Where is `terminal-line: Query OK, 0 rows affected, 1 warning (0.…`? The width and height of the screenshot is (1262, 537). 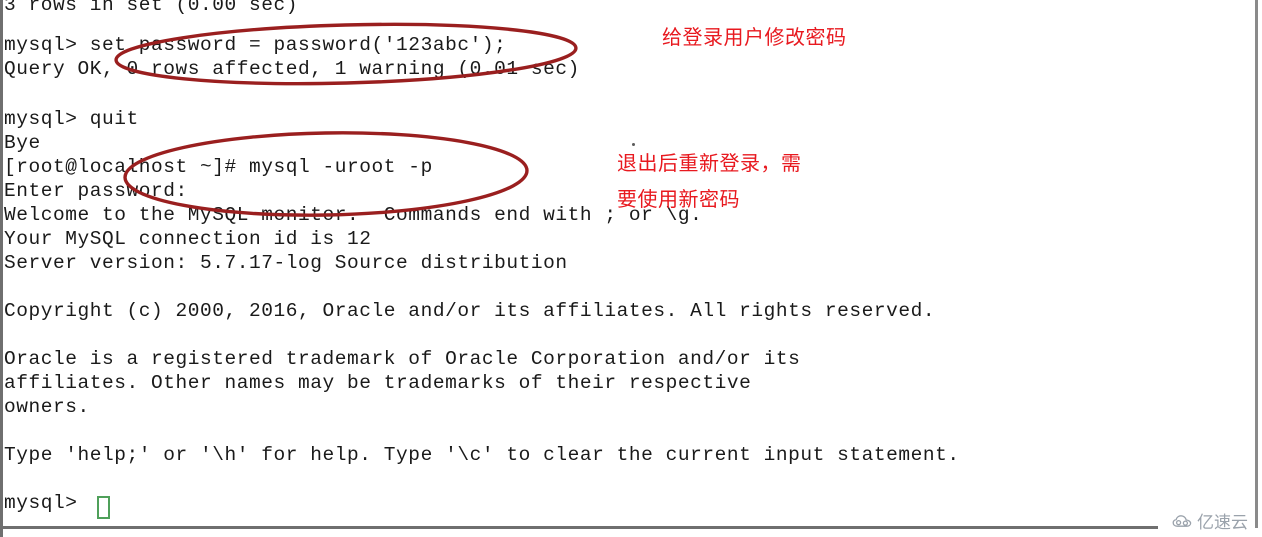
terminal-line: Query OK, 0 rows affected, 1 warning (0.… is located at coordinates (292, 69).